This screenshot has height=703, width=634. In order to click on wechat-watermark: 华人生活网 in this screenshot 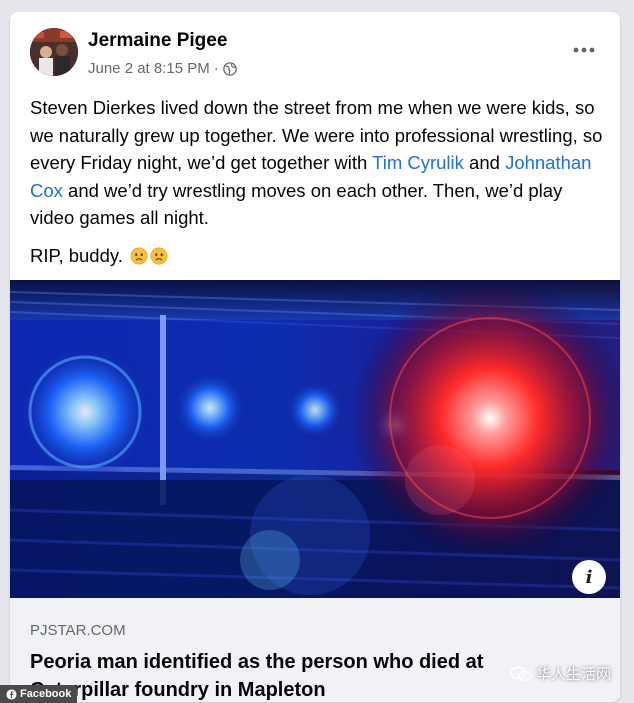, I will do `click(560, 673)`.